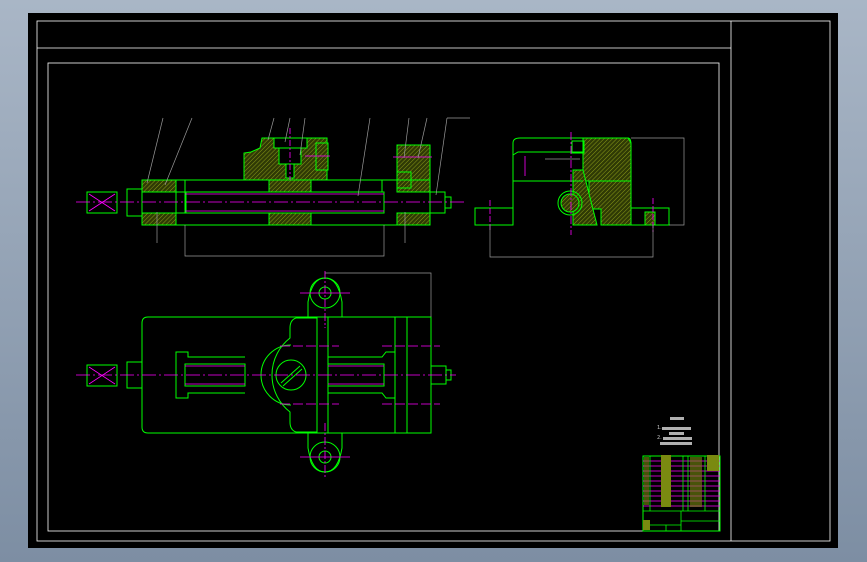 The height and width of the screenshot is (562, 867). Describe the element at coordinates (659, 438) in the screenshot. I see `note-item-2: 2.` at that location.